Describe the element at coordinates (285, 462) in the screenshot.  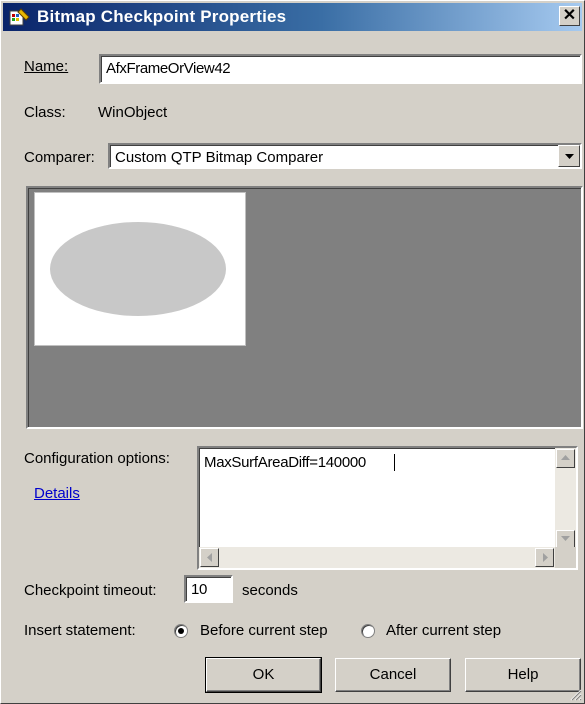
I see `config-options-value: MaxSurfAreaDiff=140000` at that location.